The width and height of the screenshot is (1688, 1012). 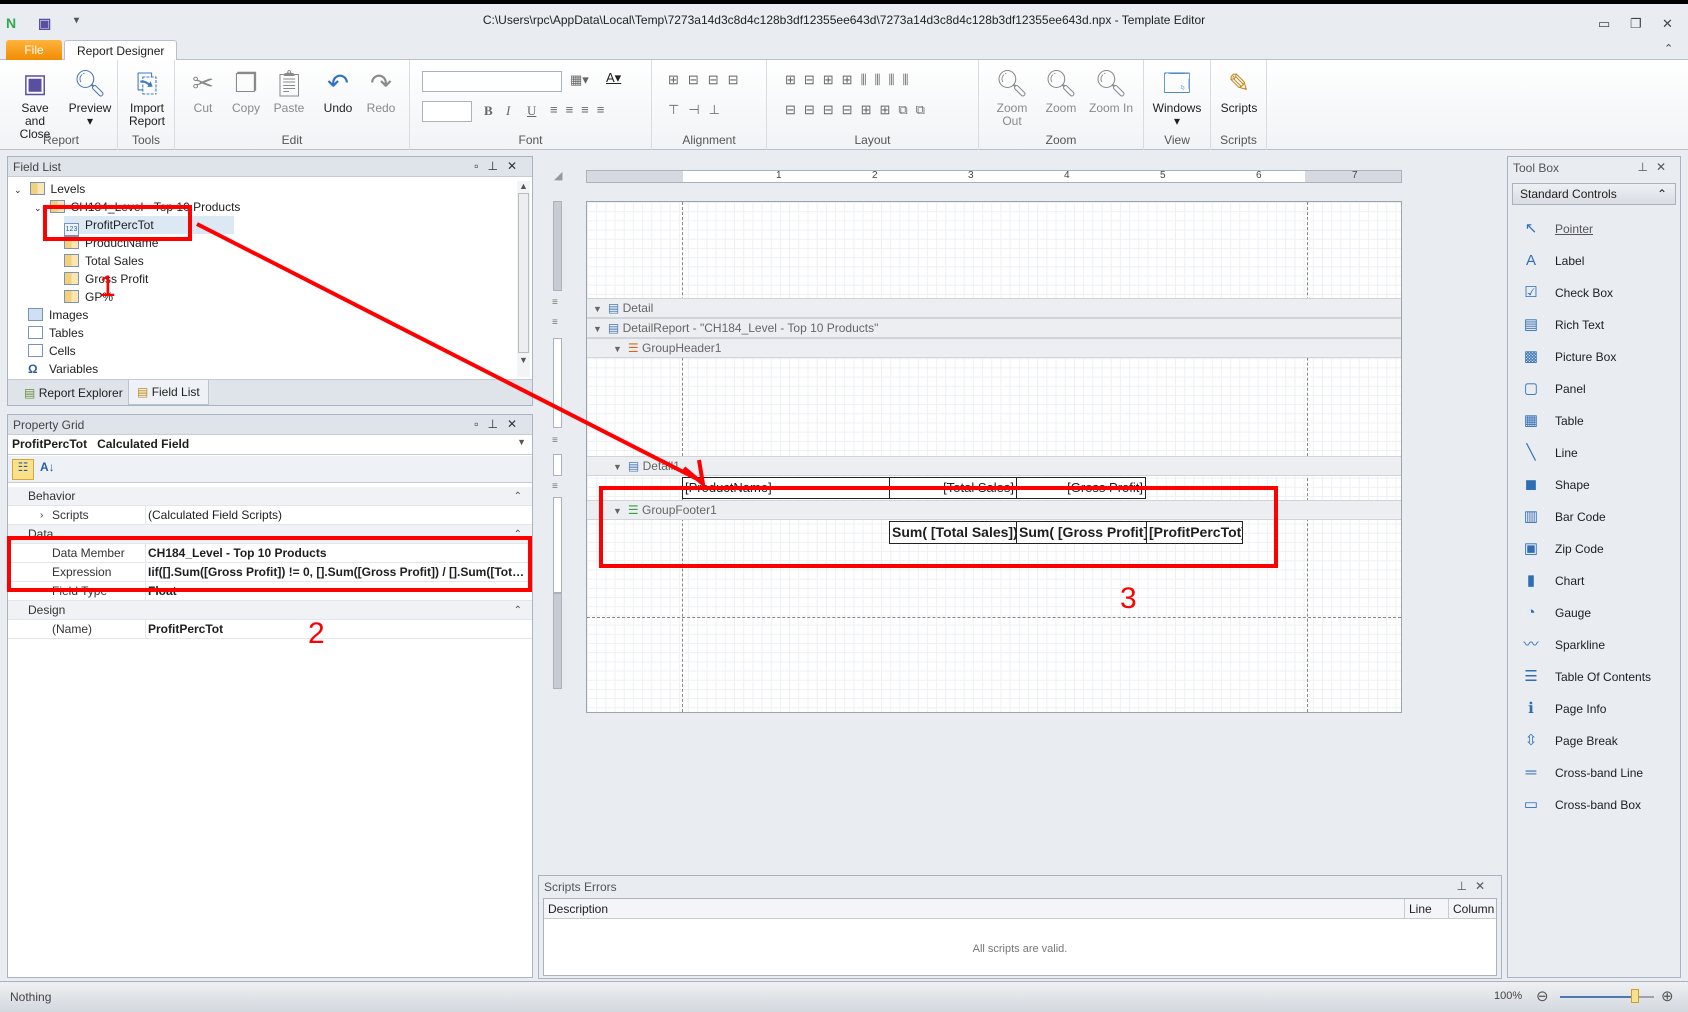 What do you see at coordinates (63, 369) in the screenshot?
I see `tree-item-variables: Ω Variables` at bounding box center [63, 369].